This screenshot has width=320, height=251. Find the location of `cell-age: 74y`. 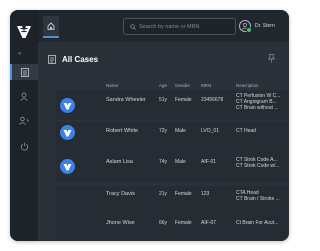

cell-age: 74y is located at coordinates (163, 162).